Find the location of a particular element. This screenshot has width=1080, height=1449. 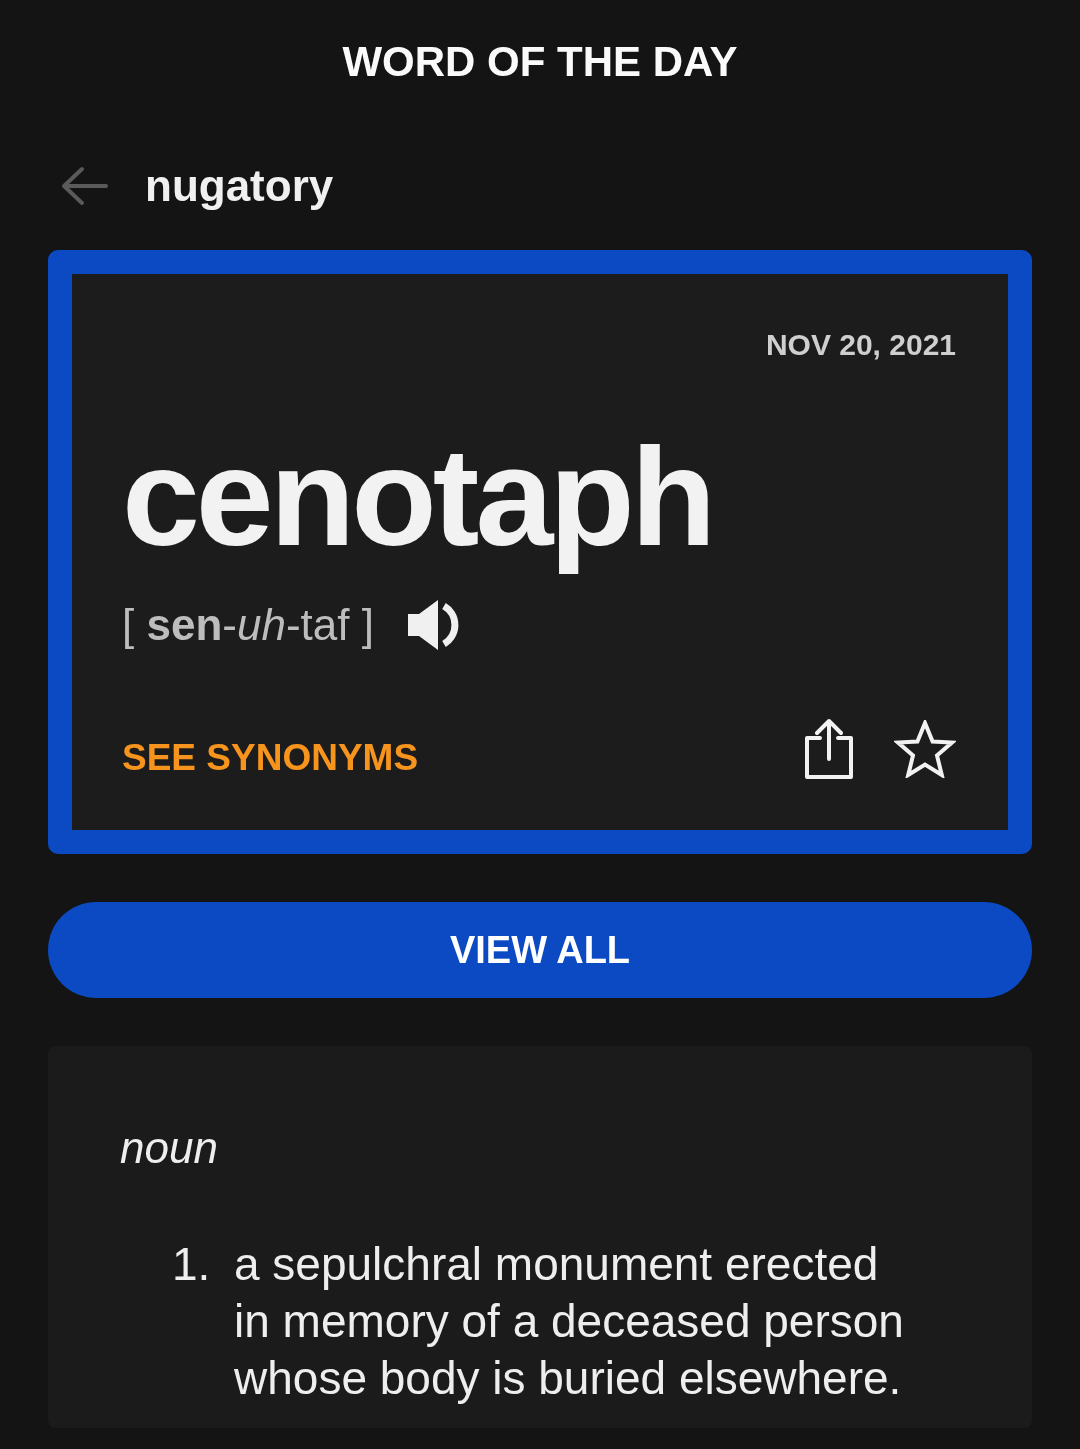

page-title: WORD OF THE DAY is located at coordinates (540, 62).